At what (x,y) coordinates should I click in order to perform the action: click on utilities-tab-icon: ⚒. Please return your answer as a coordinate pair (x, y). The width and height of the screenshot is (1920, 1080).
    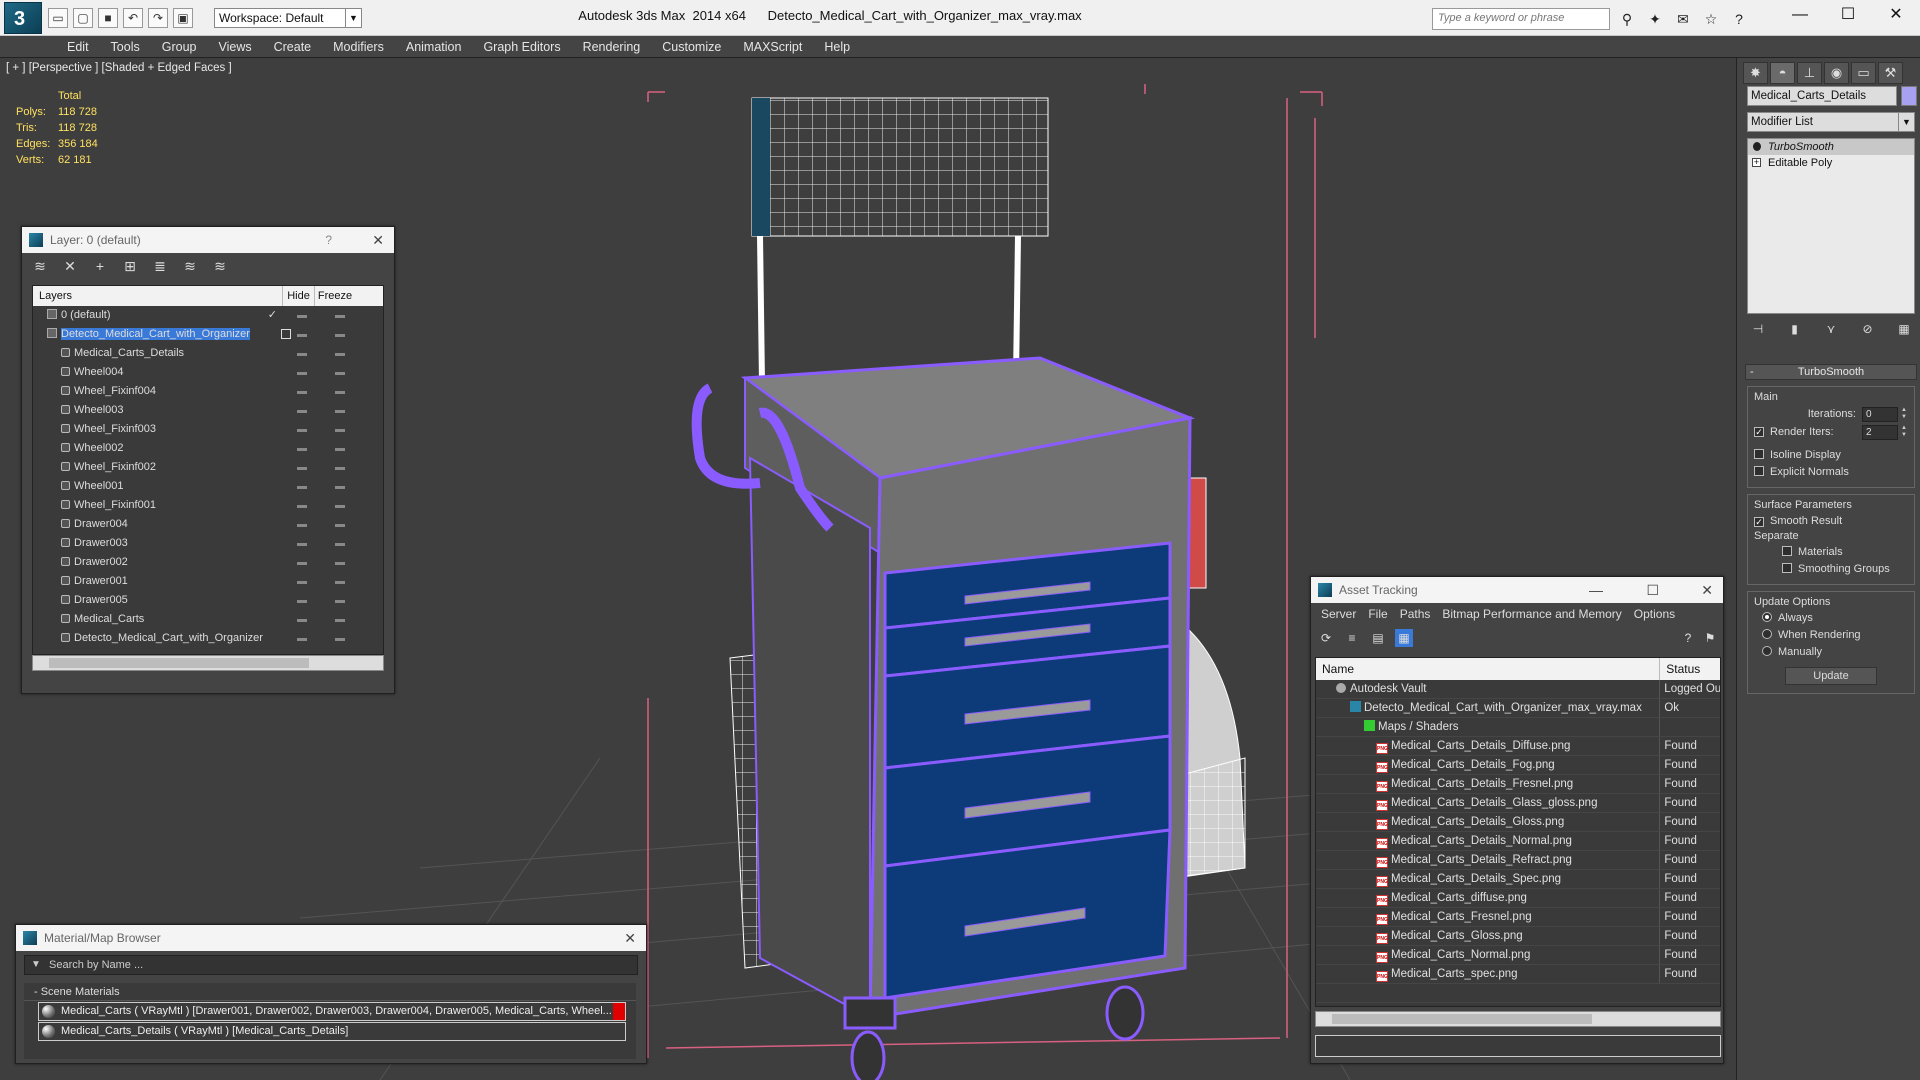
    Looking at the image, I should click on (1890, 73).